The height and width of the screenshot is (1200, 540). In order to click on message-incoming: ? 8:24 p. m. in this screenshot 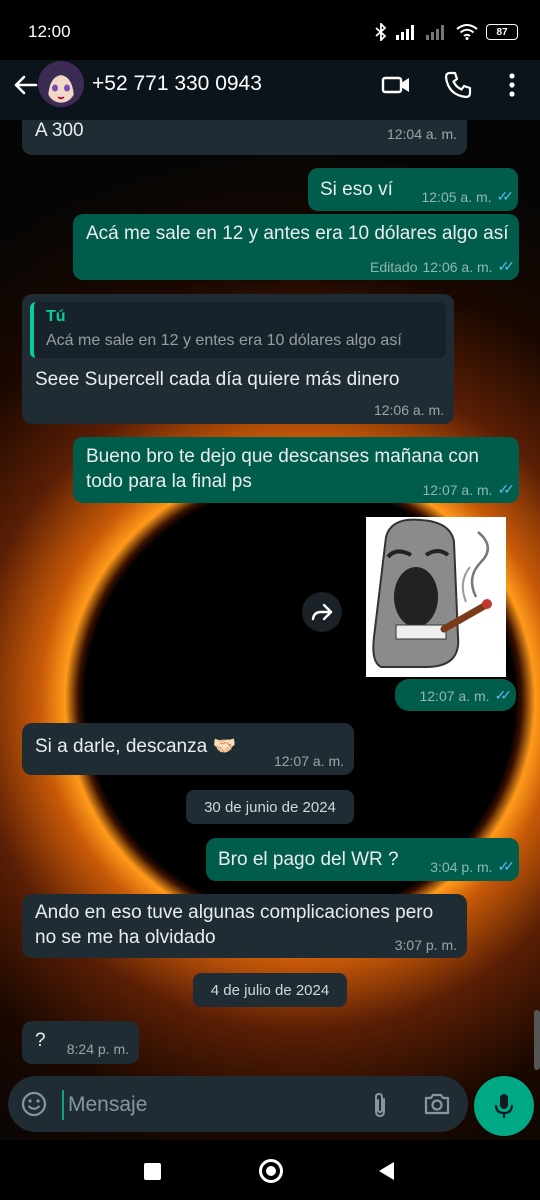, I will do `click(80, 1042)`.